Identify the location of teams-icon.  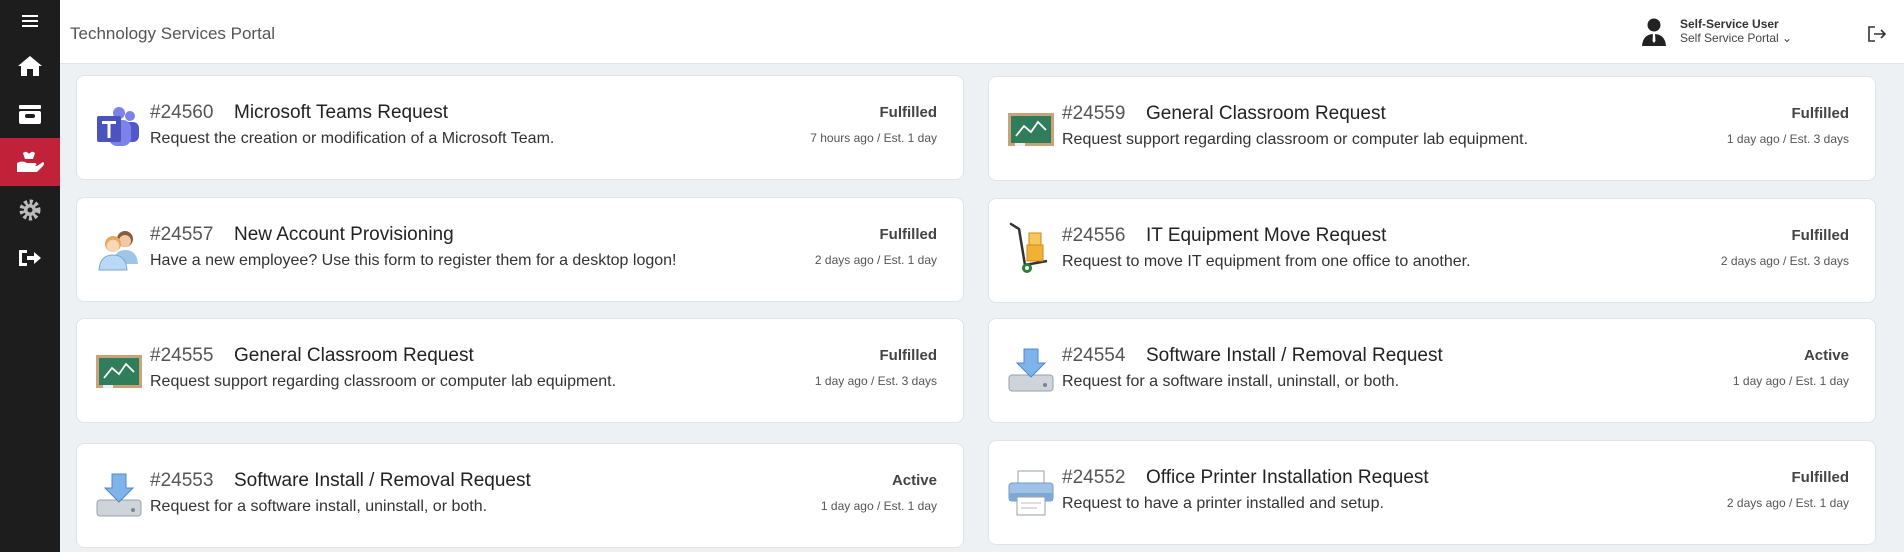
(118, 126).